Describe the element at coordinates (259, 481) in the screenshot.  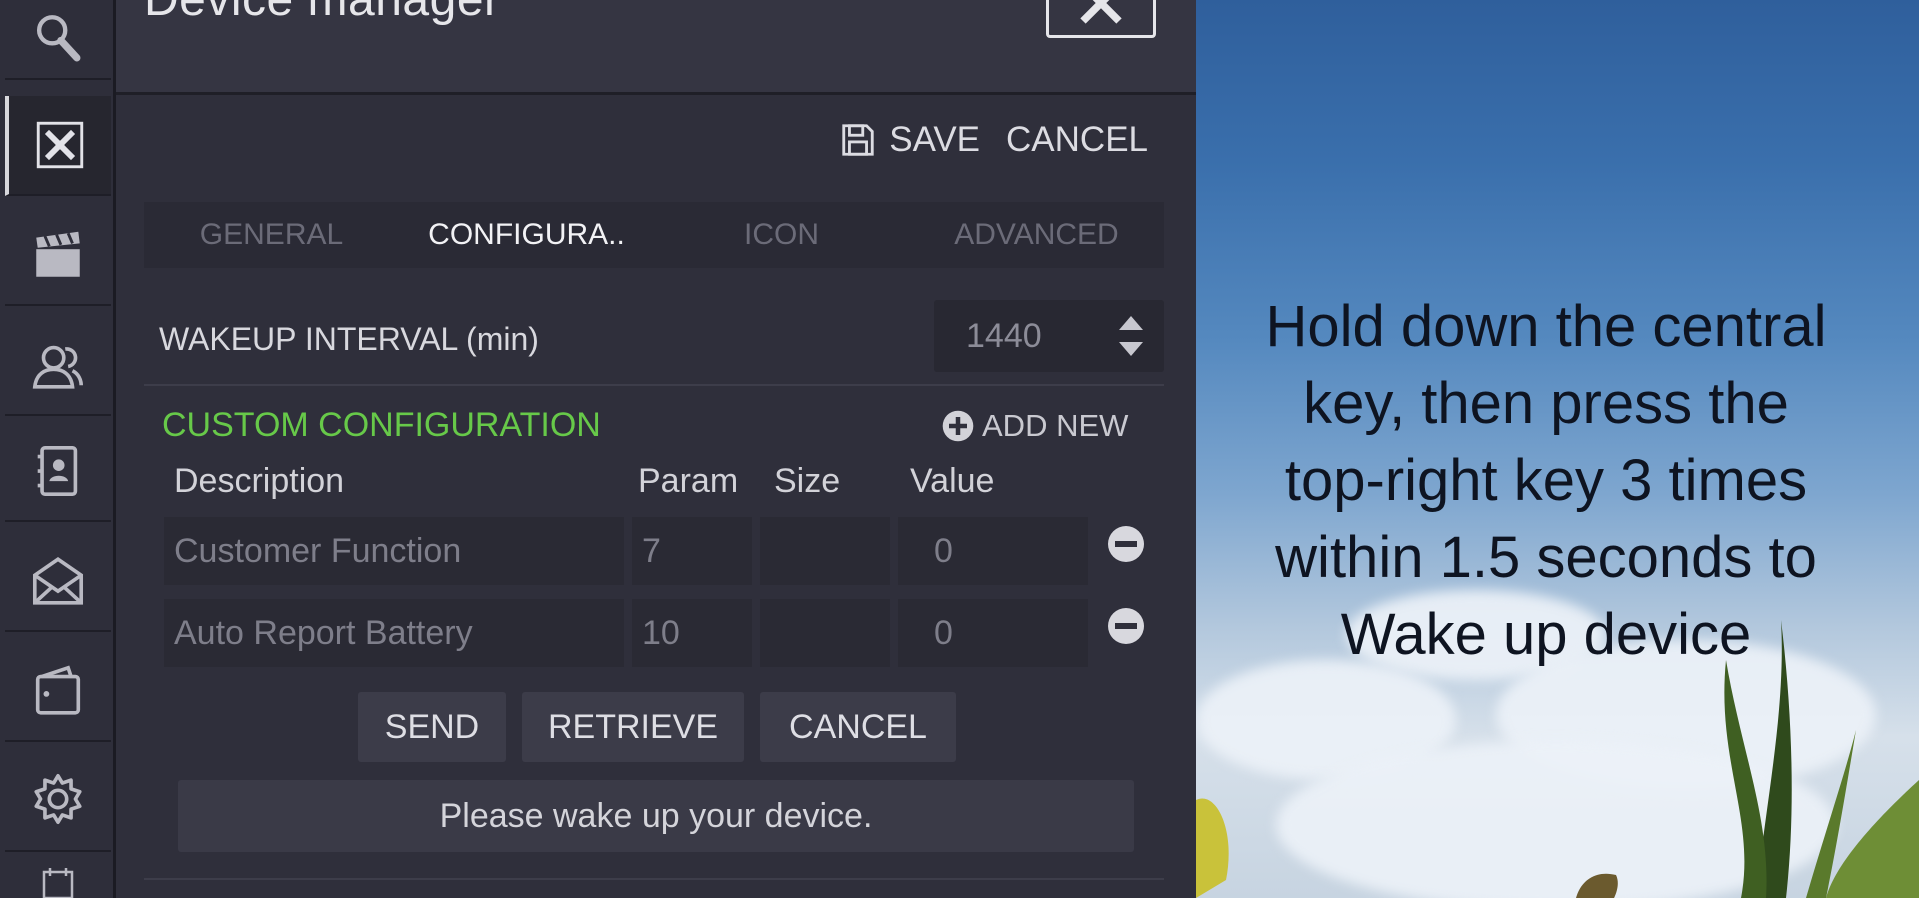
I see `column-header-description: Description` at that location.